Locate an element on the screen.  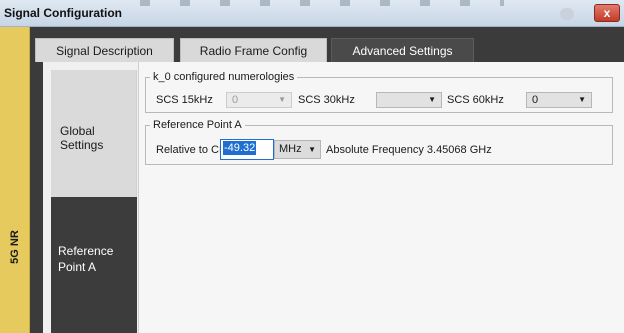
reference-point-group: Reference Point A is located at coordinates (379, 142).